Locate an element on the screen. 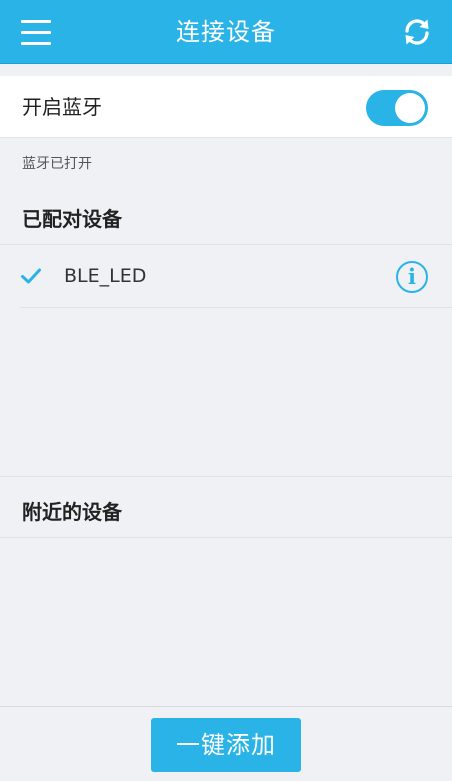 This screenshot has width=452, height=781. bluetooth-toggle-row: 开启蓝牙 is located at coordinates (226, 107).